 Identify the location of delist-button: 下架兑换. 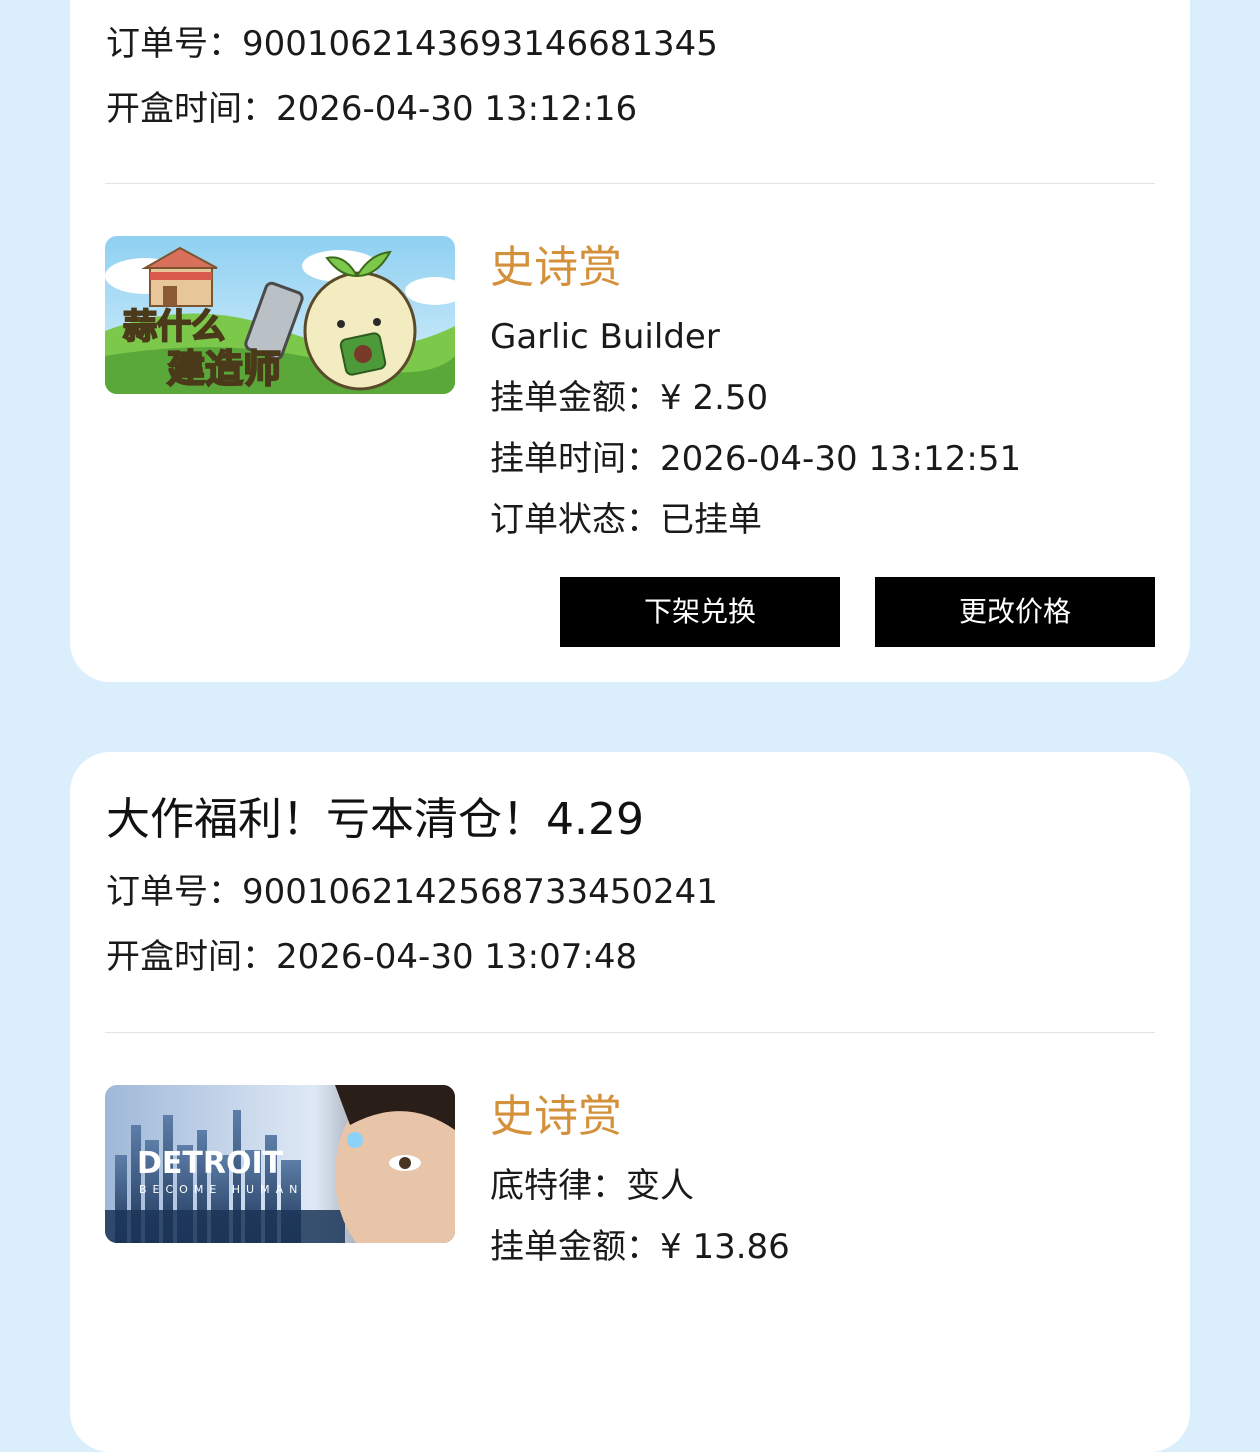
(700, 612).